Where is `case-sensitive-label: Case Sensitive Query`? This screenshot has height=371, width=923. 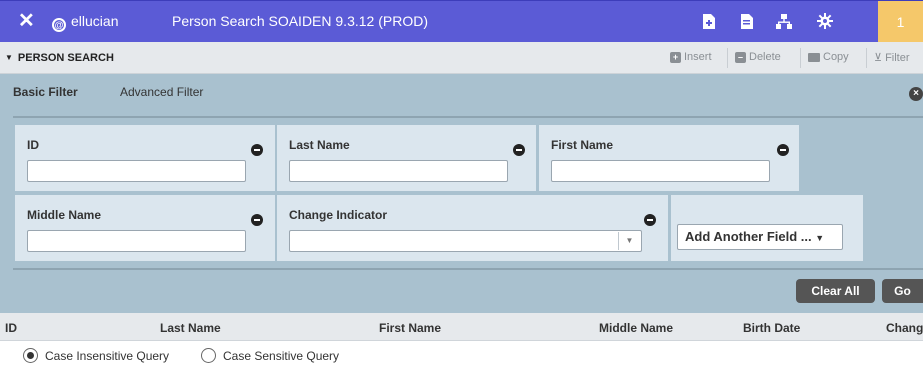
case-sensitive-label: Case Sensitive Query is located at coordinates (281, 355).